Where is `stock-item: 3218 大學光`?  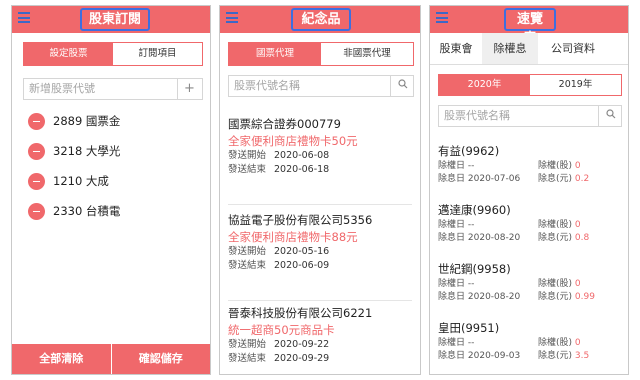
stock-item: 3218 大學光 is located at coordinates (74, 151).